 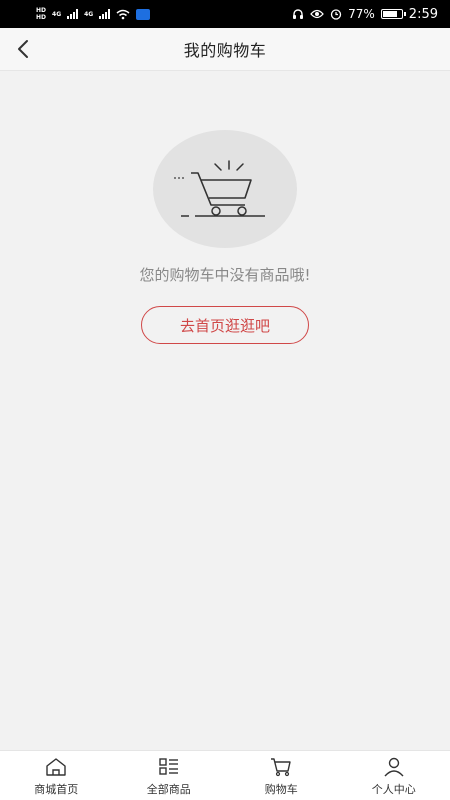 I want to click on battery-icon, so click(x=393, y=14).